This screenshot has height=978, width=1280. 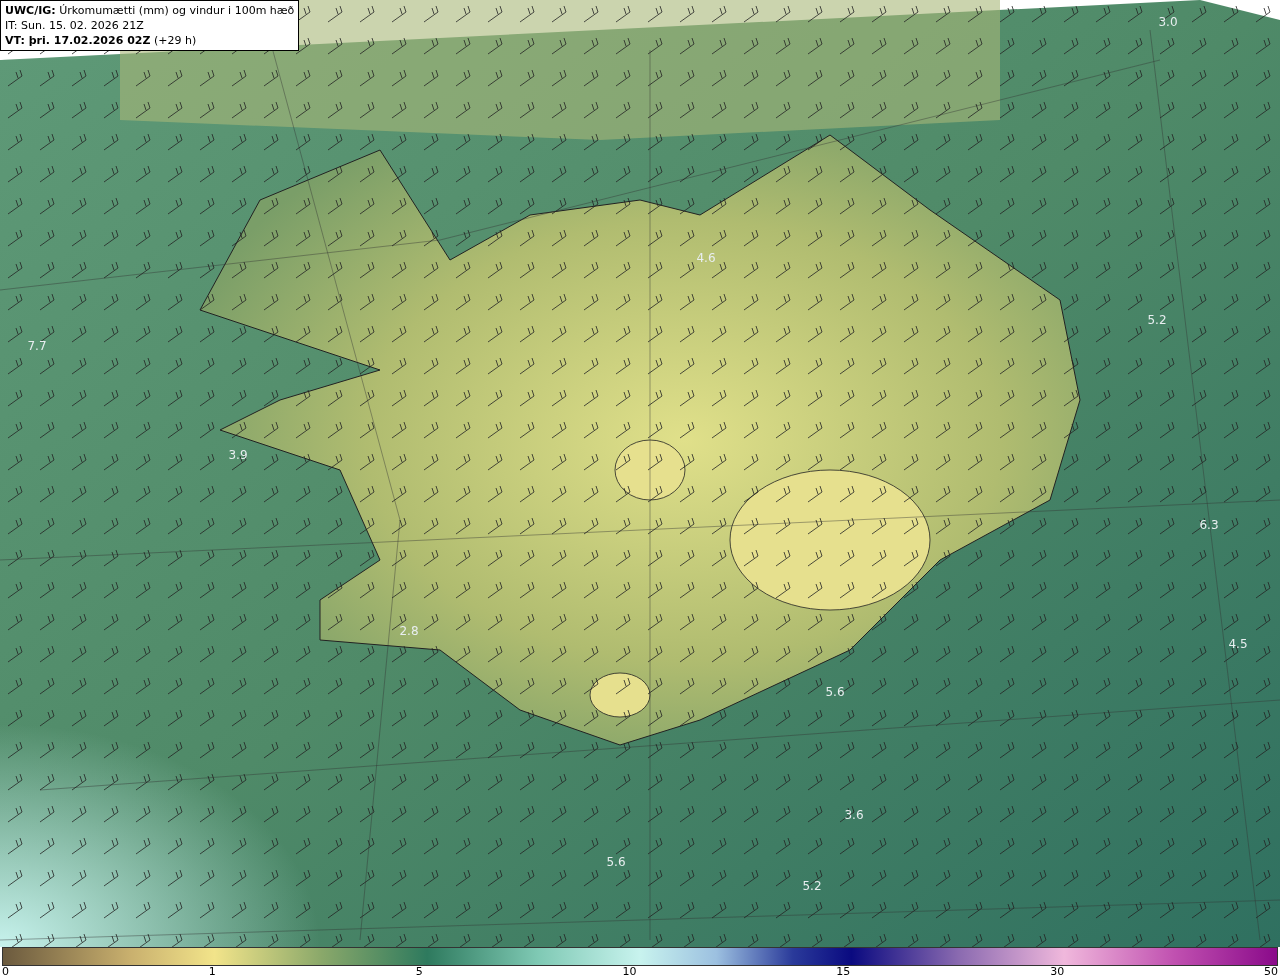 I want to click on contour-value-label: 6.3, so click(x=1209, y=525).